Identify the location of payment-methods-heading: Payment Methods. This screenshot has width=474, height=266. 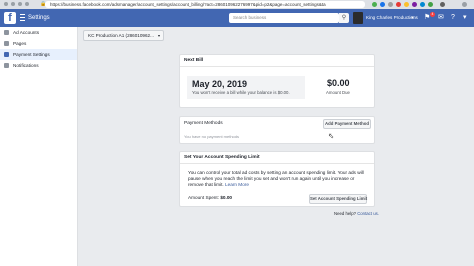
(203, 123).